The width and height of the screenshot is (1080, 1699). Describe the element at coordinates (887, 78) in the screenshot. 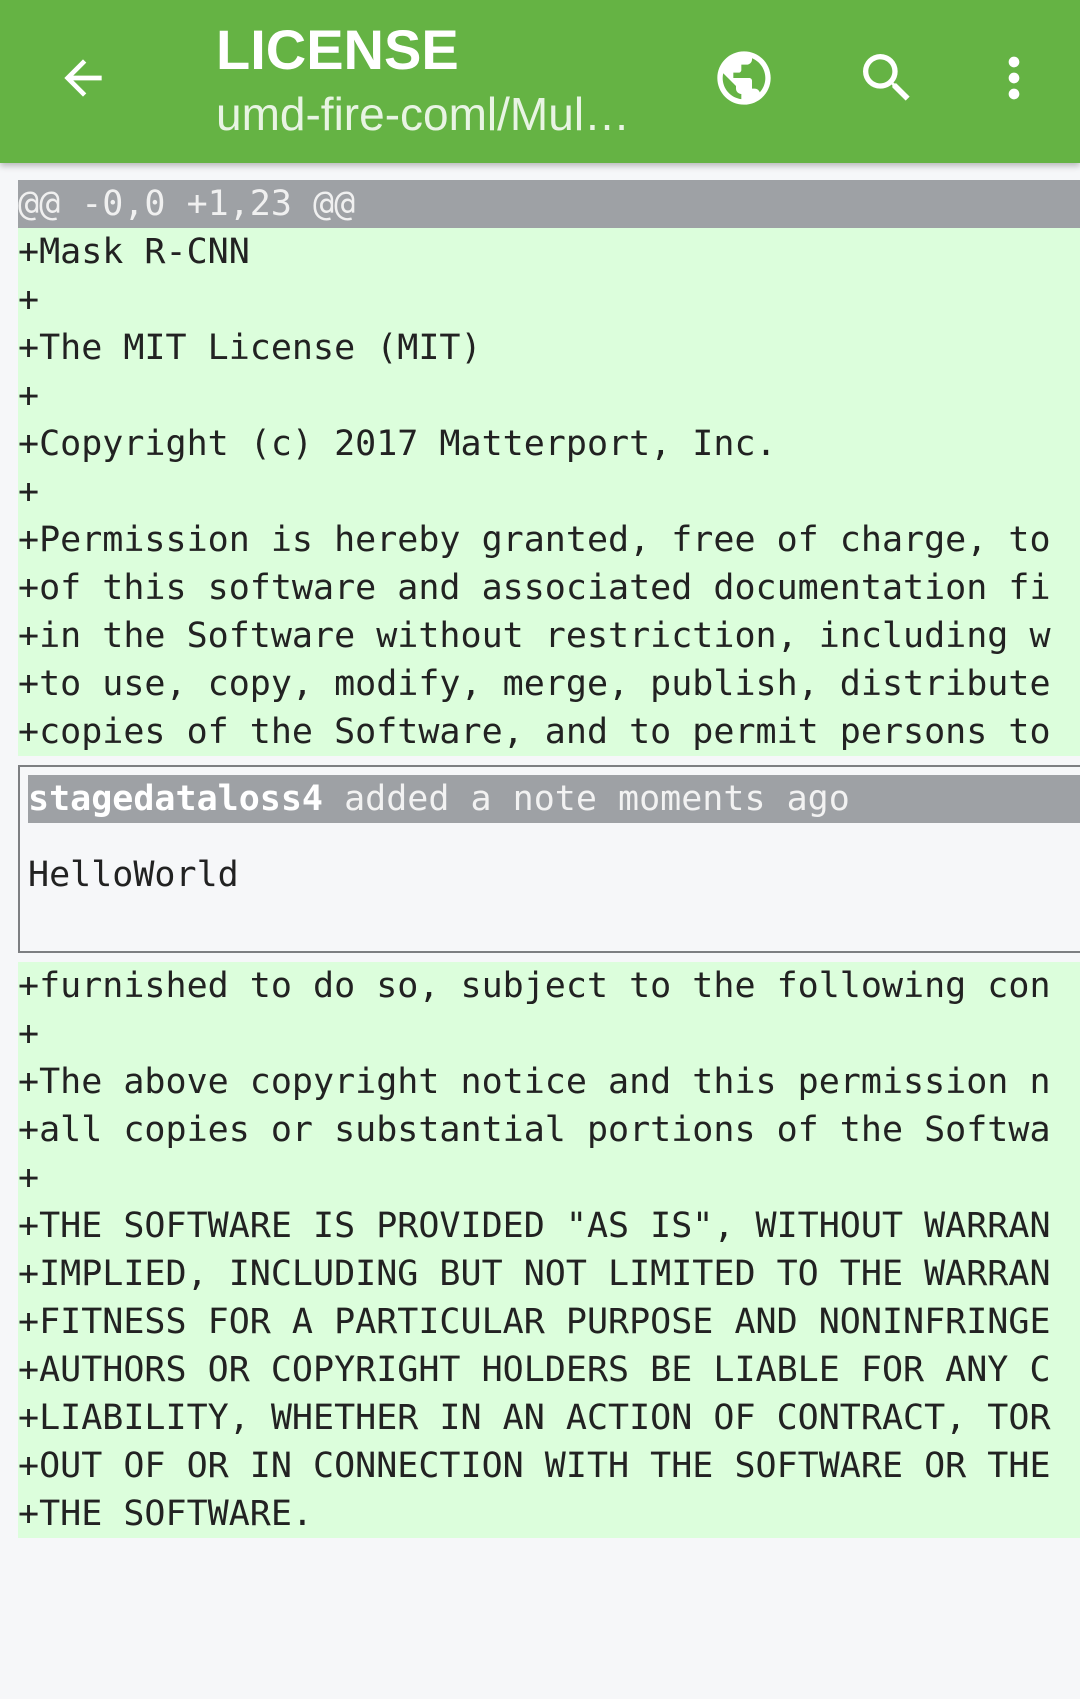

I see `search-icon` at that location.